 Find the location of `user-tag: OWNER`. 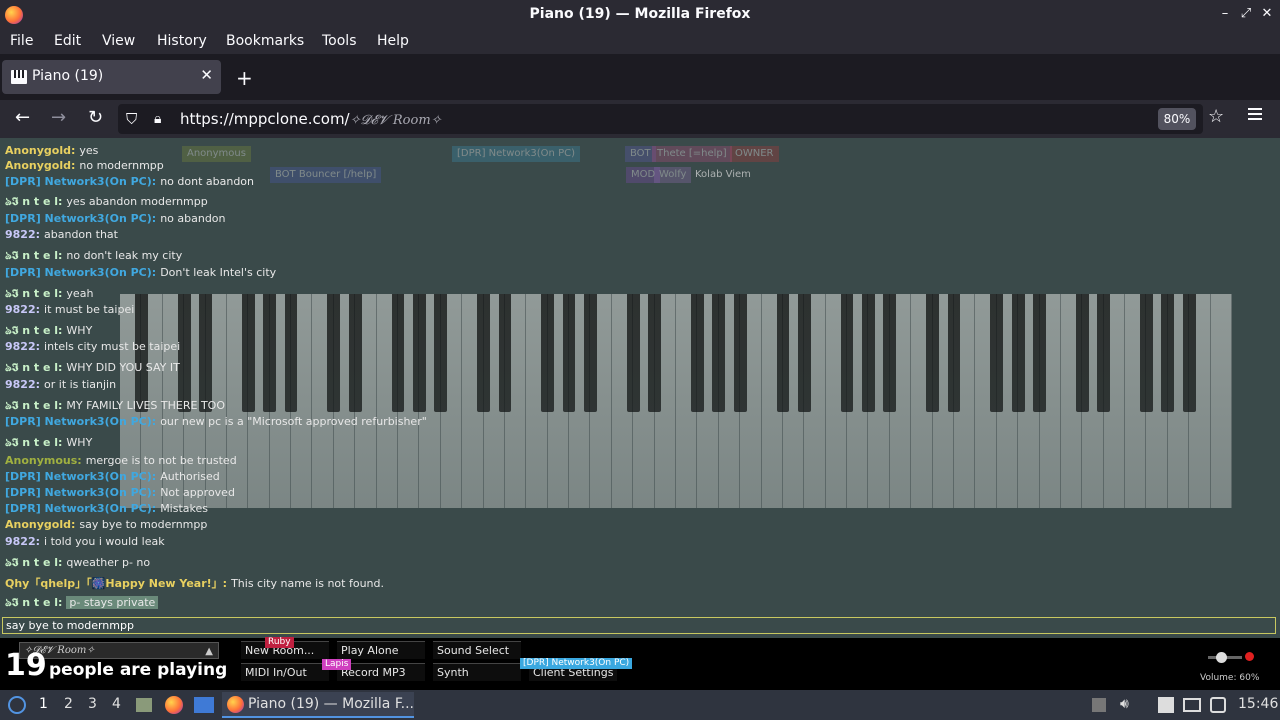

user-tag: OWNER is located at coordinates (754, 154).